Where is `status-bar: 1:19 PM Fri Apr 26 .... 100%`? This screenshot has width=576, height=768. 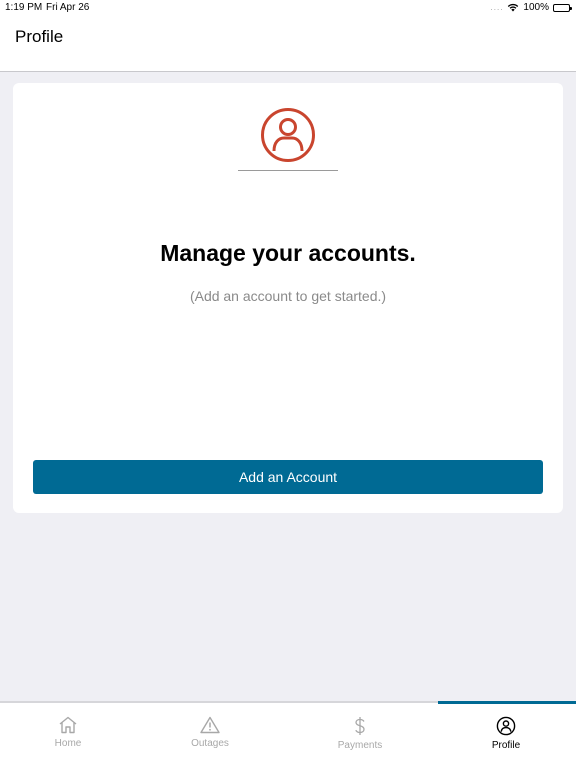 status-bar: 1:19 PM Fri Apr 26 .... 100% is located at coordinates (288, 8).